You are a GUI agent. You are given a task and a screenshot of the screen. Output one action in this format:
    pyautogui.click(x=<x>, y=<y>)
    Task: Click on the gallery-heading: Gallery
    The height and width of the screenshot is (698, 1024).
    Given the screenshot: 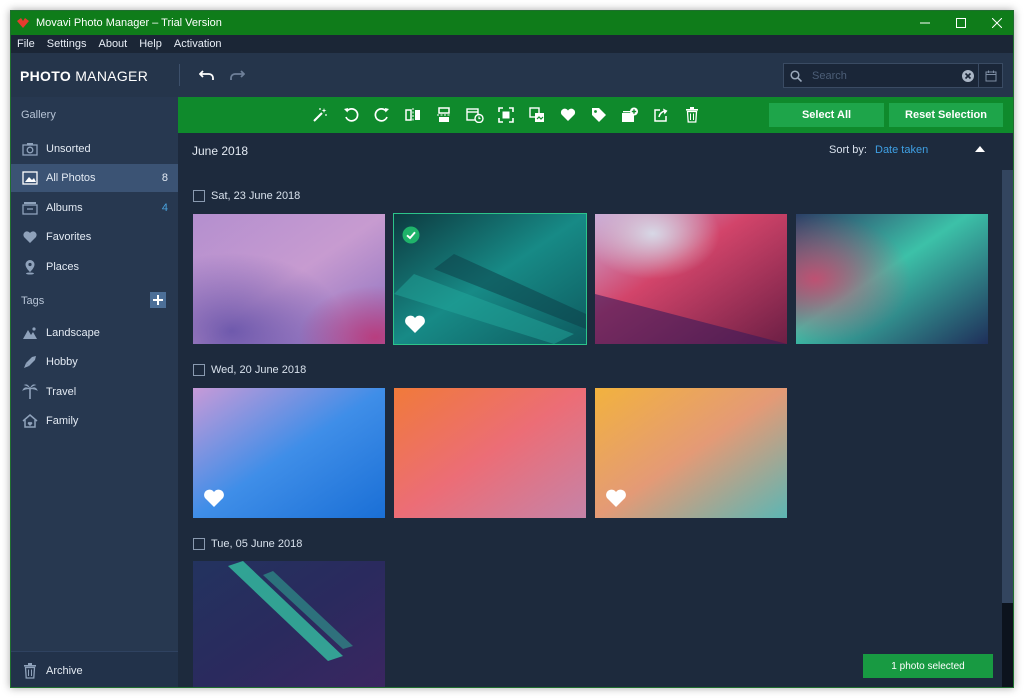 What is the action you would take?
    pyautogui.click(x=38, y=115)
    